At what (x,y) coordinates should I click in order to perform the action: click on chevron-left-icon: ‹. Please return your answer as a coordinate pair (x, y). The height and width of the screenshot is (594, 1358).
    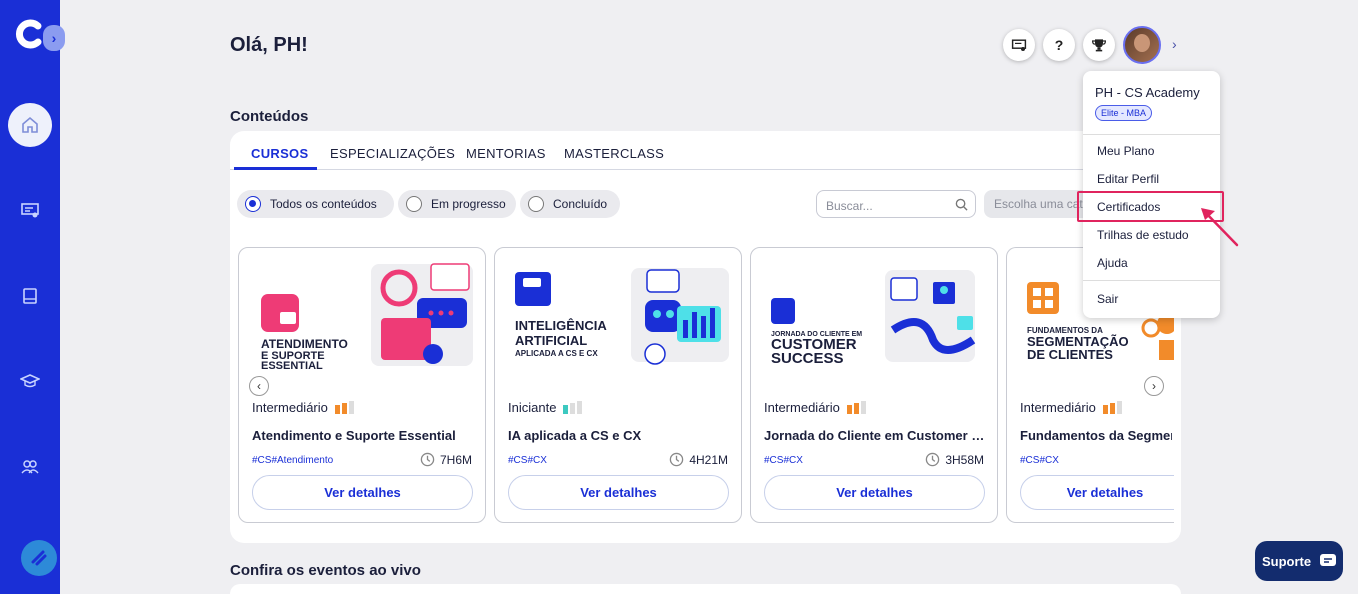
    Looking at the image, I should click on (259, 386).